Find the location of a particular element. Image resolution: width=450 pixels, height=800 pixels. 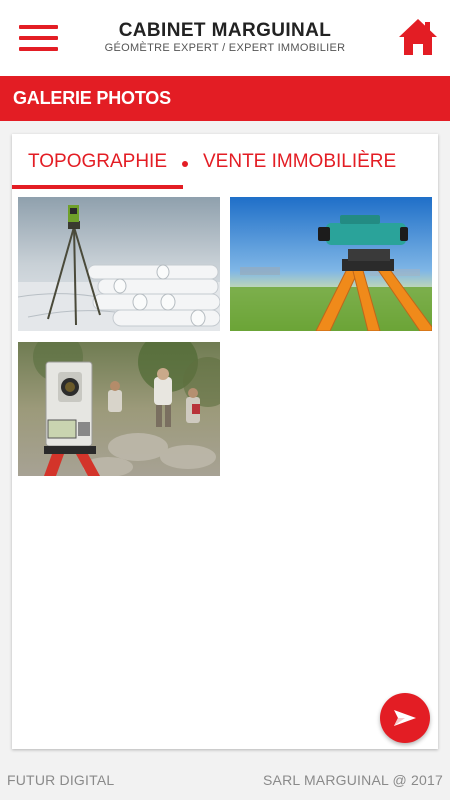

hamburger-menu-icon is located at coordinates (38, 38).